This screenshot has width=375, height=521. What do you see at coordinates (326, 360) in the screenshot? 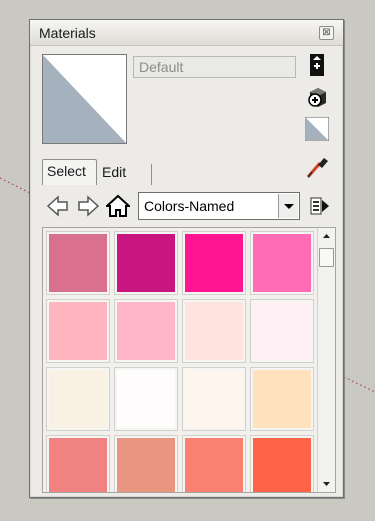
I see `vertical-scrollbar` at bounding box center [326, 360].